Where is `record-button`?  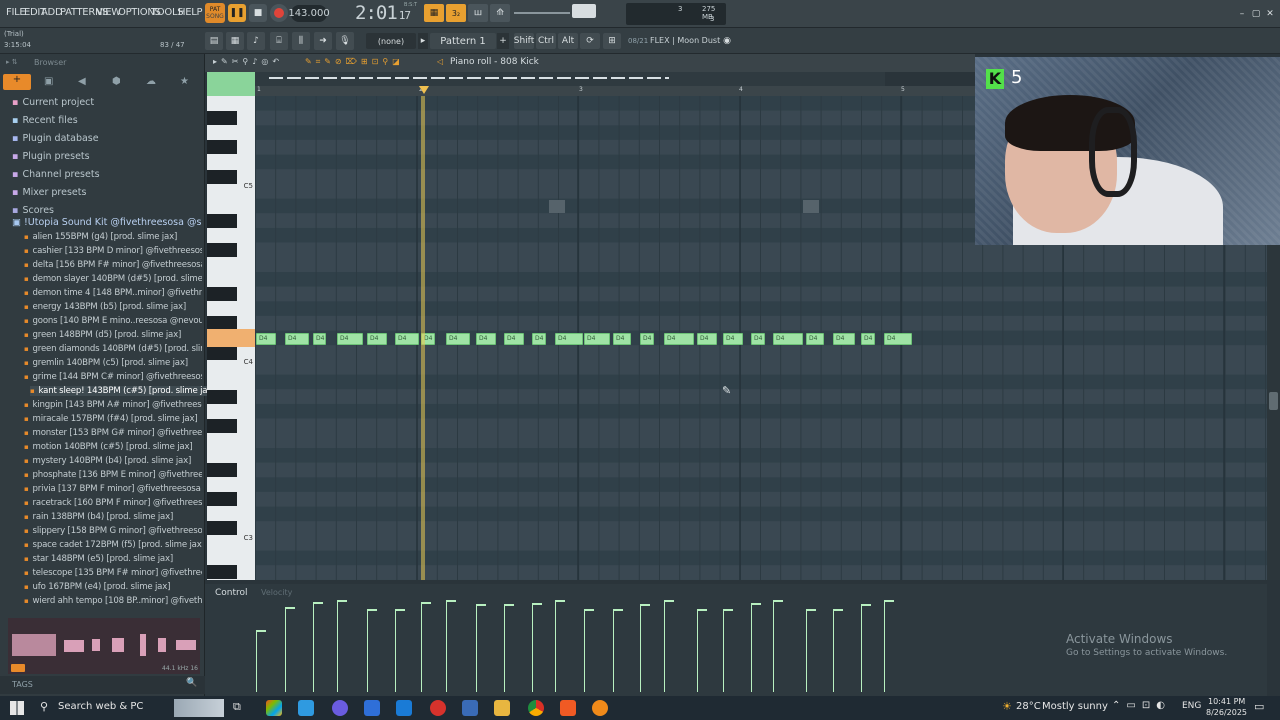 record-button is located at coordinates (279, 13).